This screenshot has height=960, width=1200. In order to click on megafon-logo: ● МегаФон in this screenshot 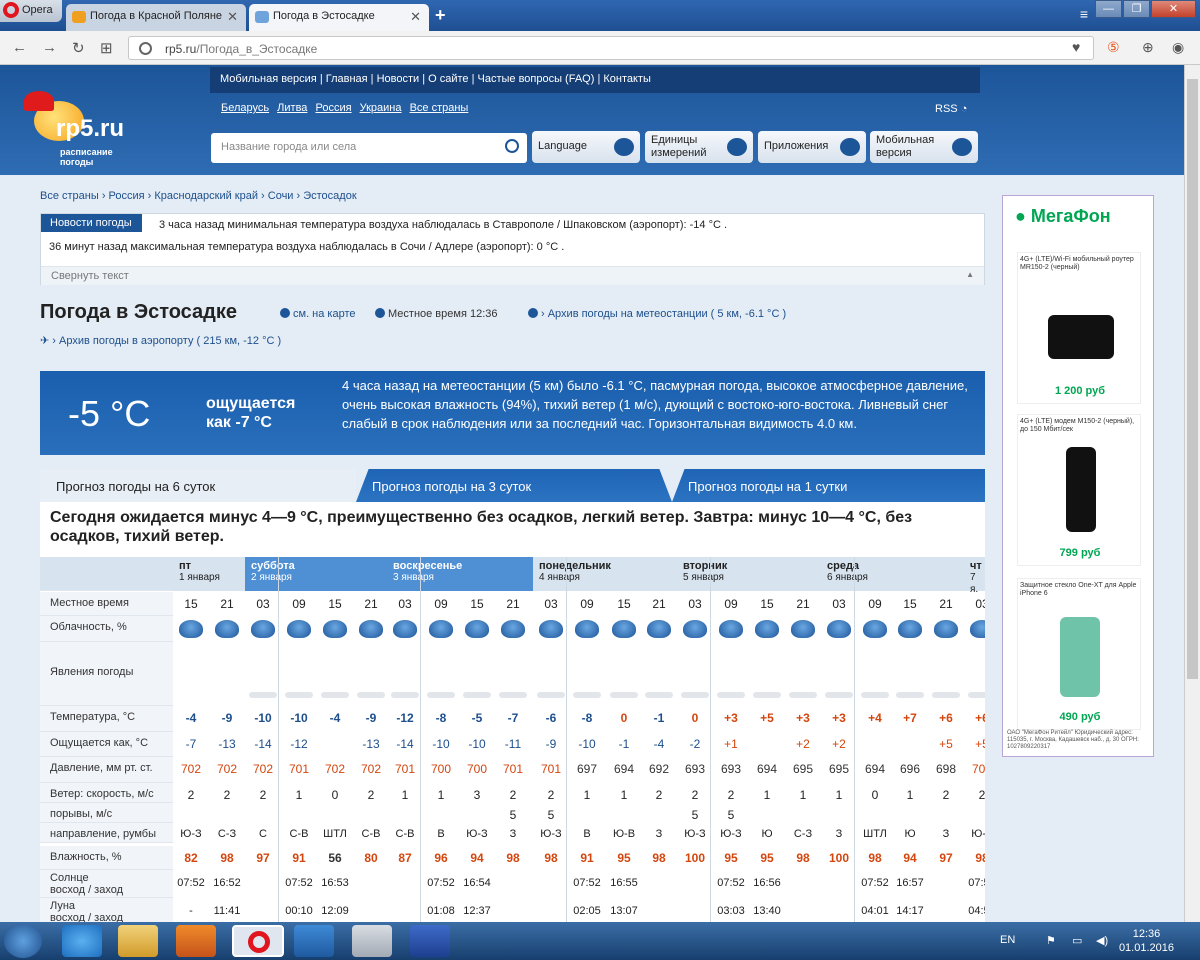, I will do `click(1063, 216)`.